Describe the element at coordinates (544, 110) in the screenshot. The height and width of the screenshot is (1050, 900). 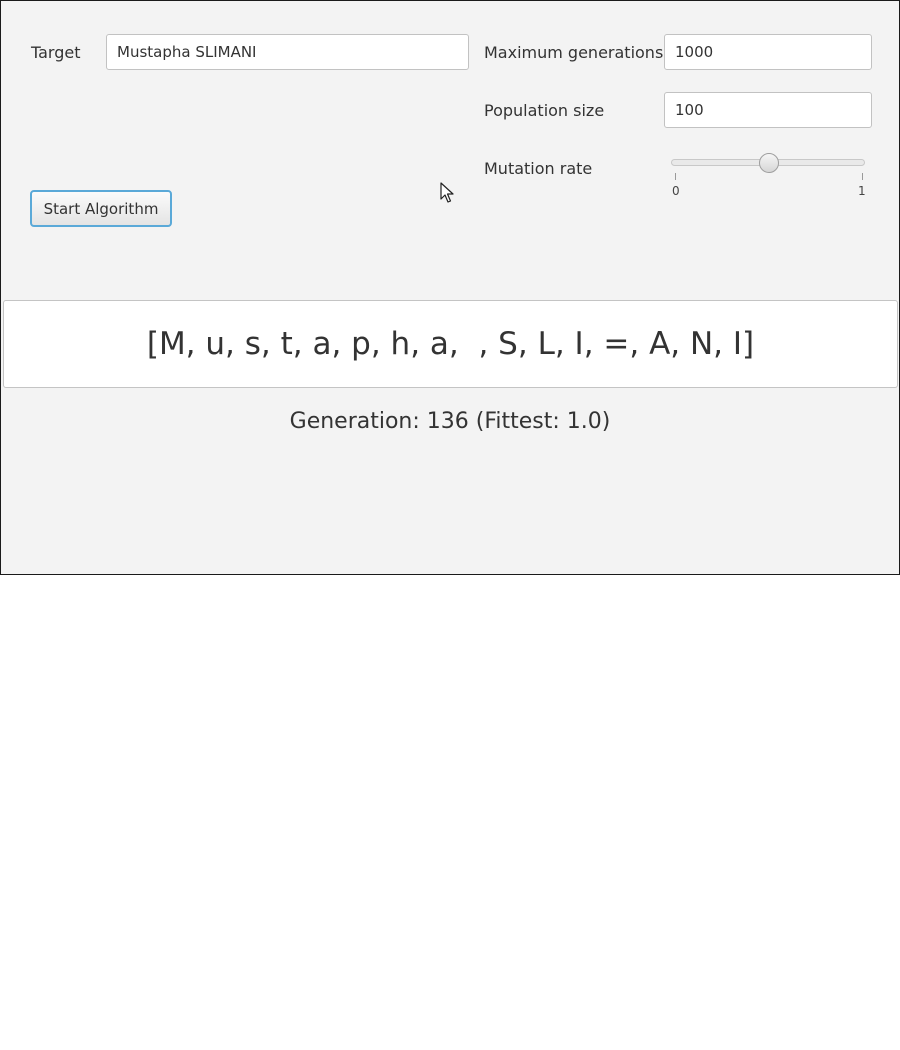
I see `population-size-label: Population size` at that location.